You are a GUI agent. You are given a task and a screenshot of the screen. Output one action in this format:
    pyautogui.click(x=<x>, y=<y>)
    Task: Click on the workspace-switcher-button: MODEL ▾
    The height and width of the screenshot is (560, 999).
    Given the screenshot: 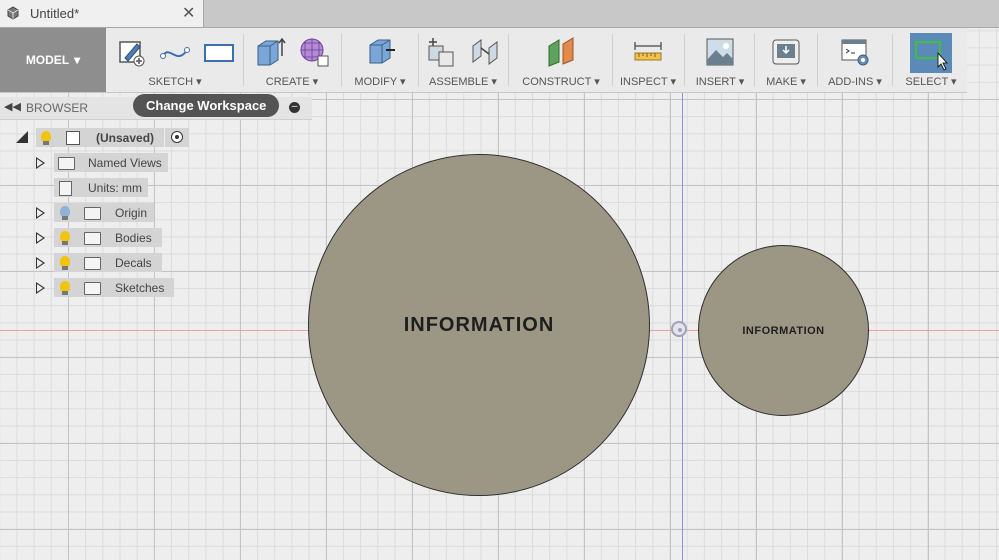 What is the action you would take?
    pyautogui.click(x=53, y=60)
    